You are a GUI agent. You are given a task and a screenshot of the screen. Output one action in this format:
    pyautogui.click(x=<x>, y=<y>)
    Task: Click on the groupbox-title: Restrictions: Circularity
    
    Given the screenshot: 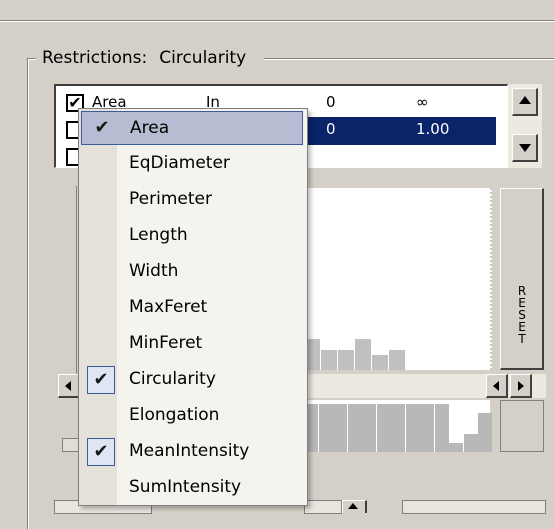 What is the action you would take?
    pyautogui.click(x=150, y=58)
    